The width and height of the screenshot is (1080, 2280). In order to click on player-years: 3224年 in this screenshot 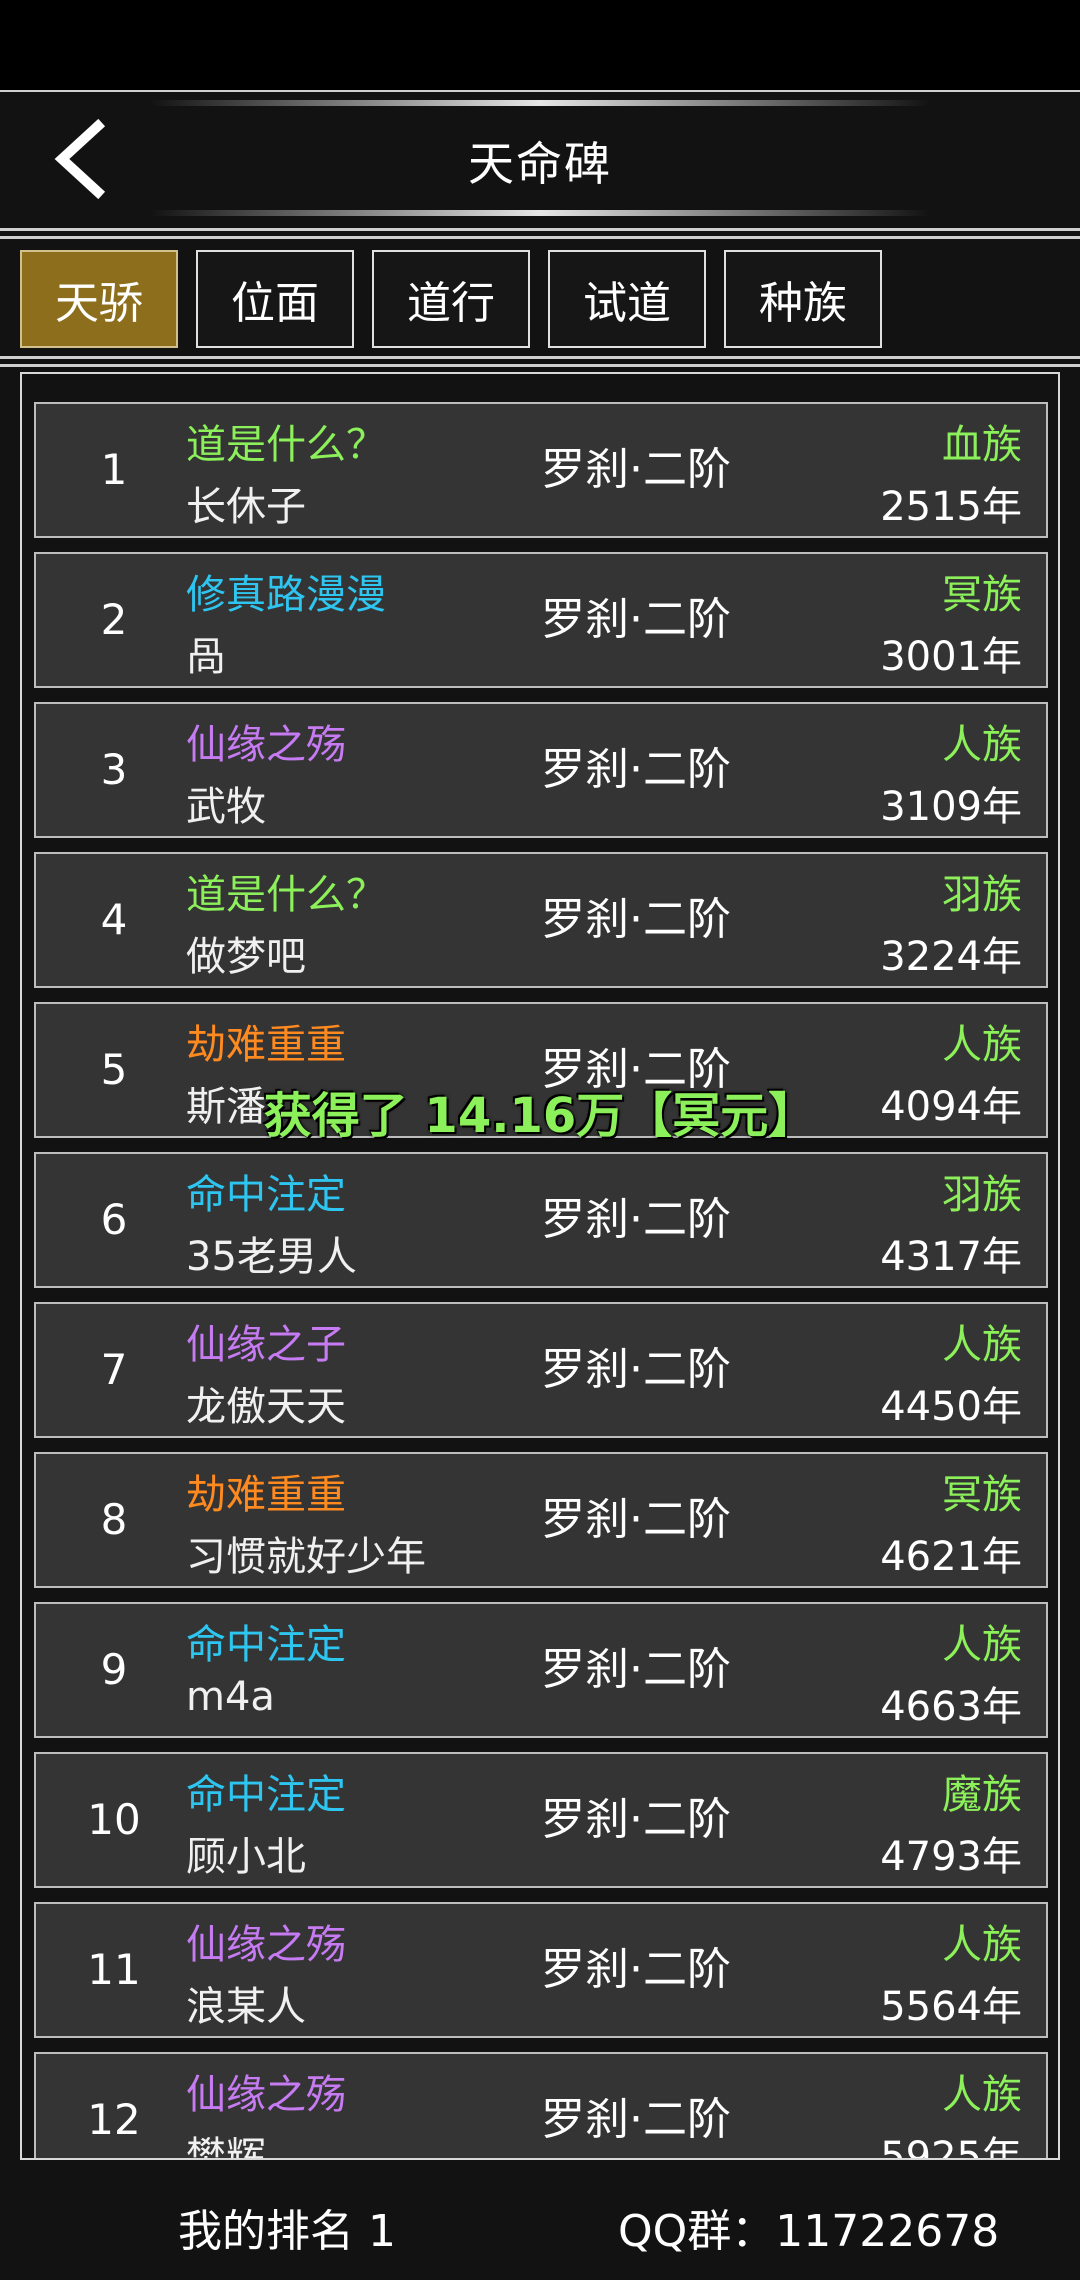, I will do `click(951, 957)`.